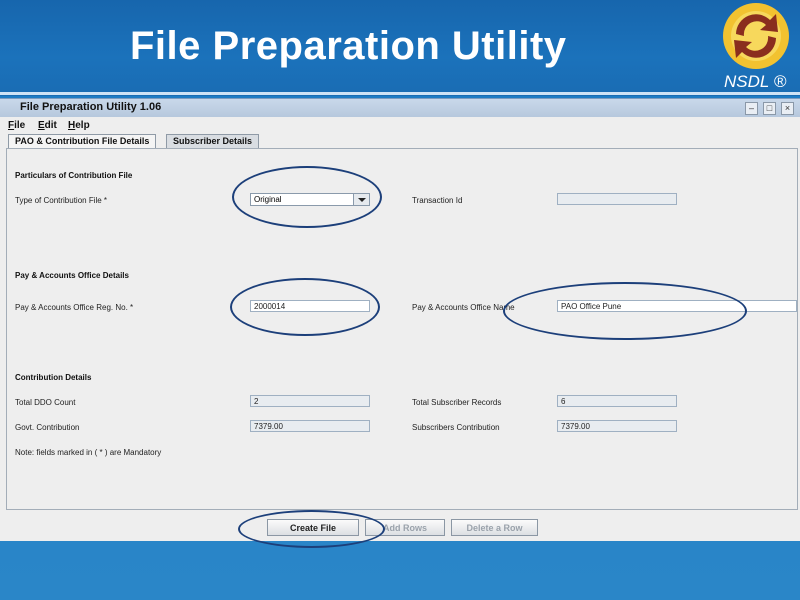  What do you see at coordinates (61, 200) in the screenshot?
I see `type-of-file-label: Type of Contribution File *` at bounding box center [61, 200].